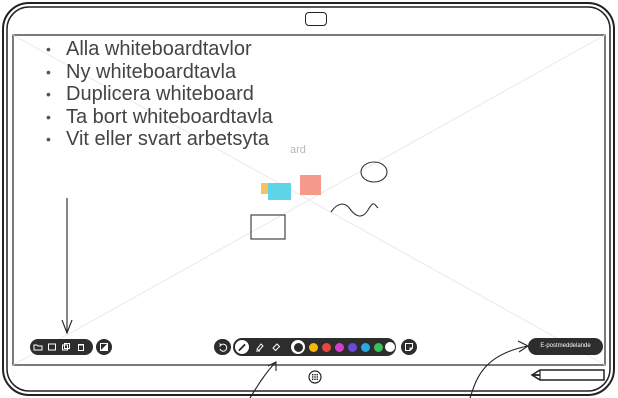  I want to click on drawn-ellipse, so click(374, 172).